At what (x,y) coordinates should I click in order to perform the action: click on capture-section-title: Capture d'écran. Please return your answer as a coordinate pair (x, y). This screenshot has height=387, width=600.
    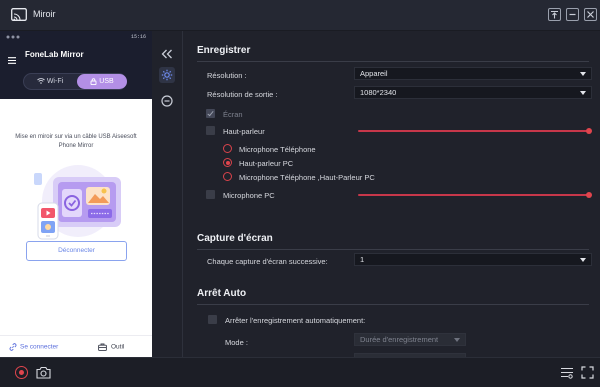
    Looking at the image, I should click on (235, 238).